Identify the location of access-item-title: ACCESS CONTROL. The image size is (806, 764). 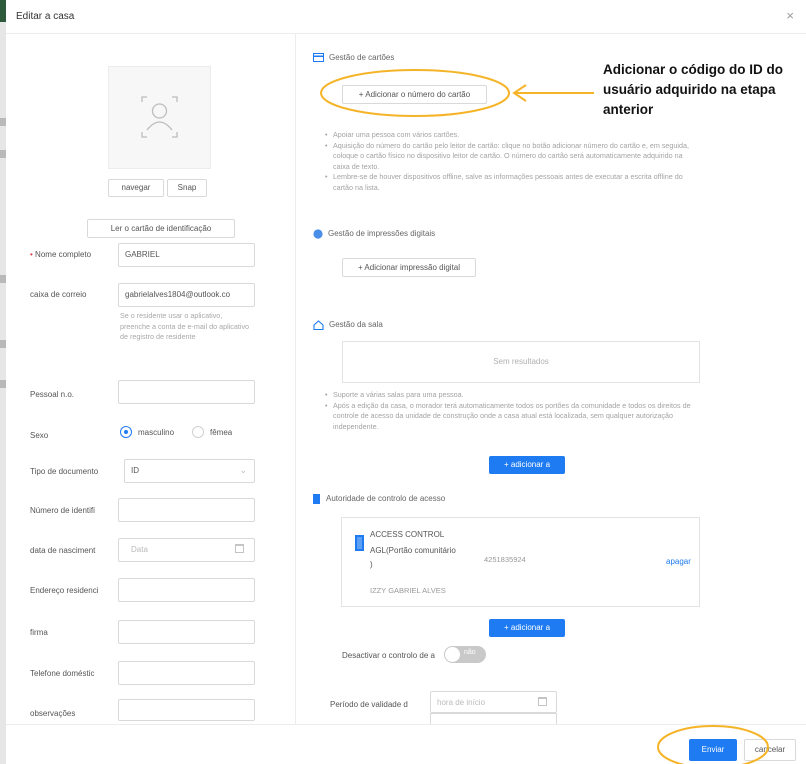
(407, 534).